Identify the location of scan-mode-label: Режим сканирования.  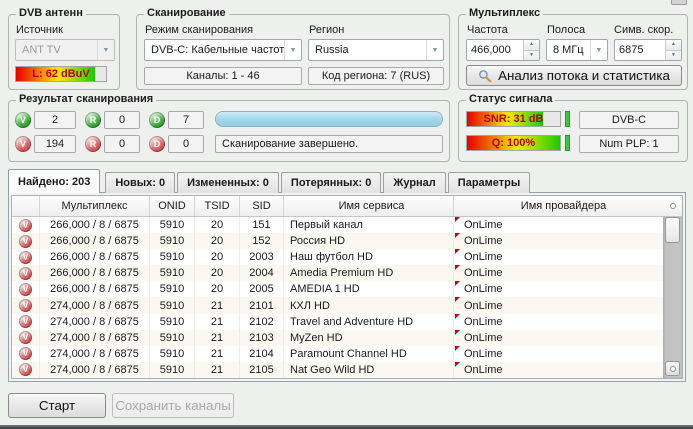
(199, 30).